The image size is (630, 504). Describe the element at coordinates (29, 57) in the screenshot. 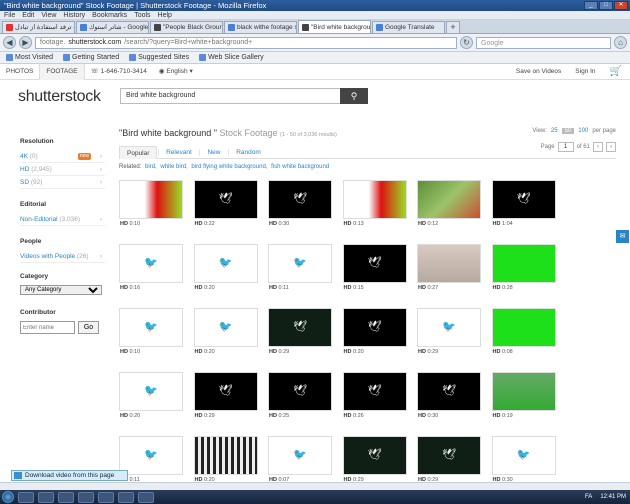

I see `bookmark-item: Most Visited` at that location.